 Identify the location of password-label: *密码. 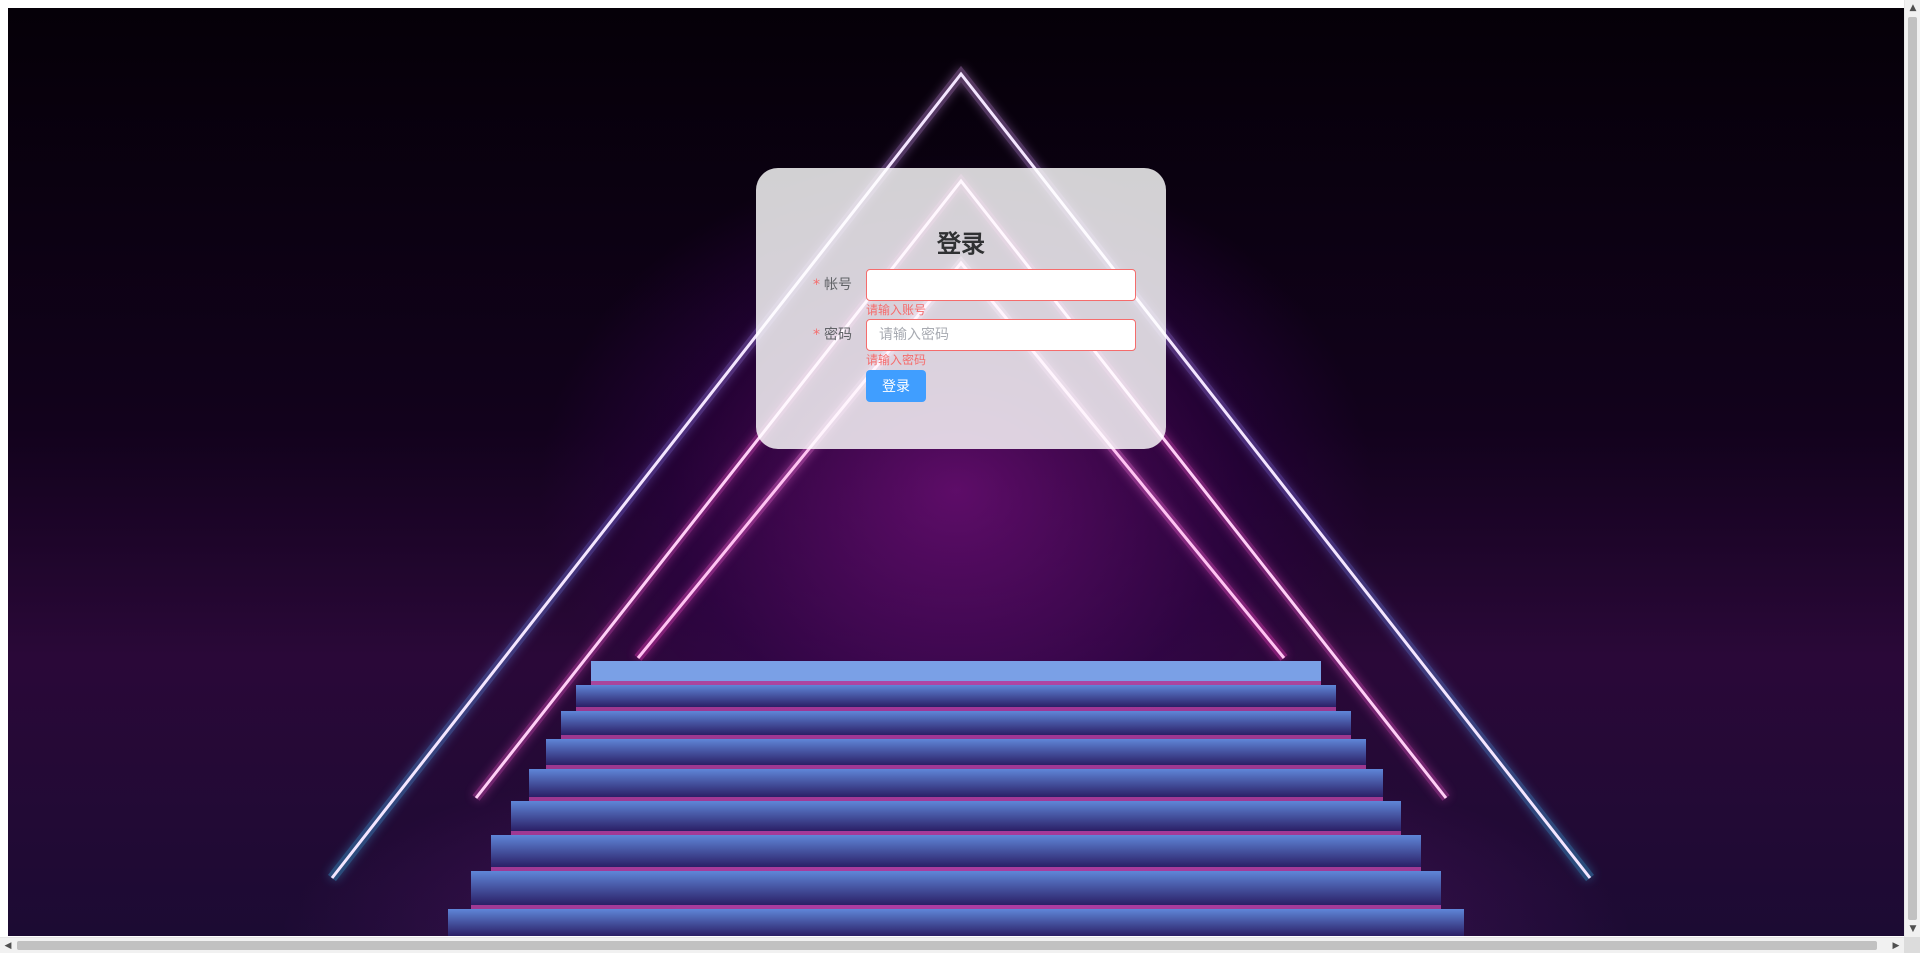
(826, 335).